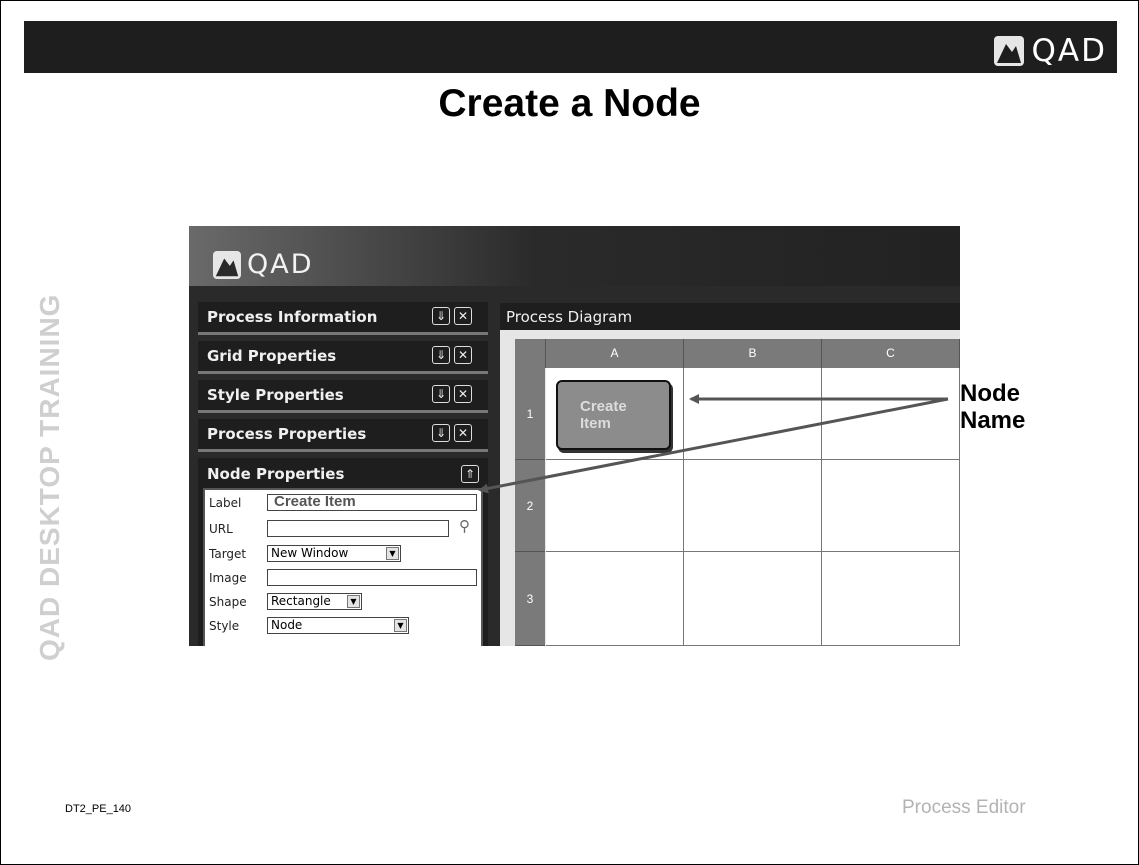  What do you see at coordinates (98, 809) in the screenshot?
I see `footer-code: DT2_PE_140` at bounding box center [98, 809].